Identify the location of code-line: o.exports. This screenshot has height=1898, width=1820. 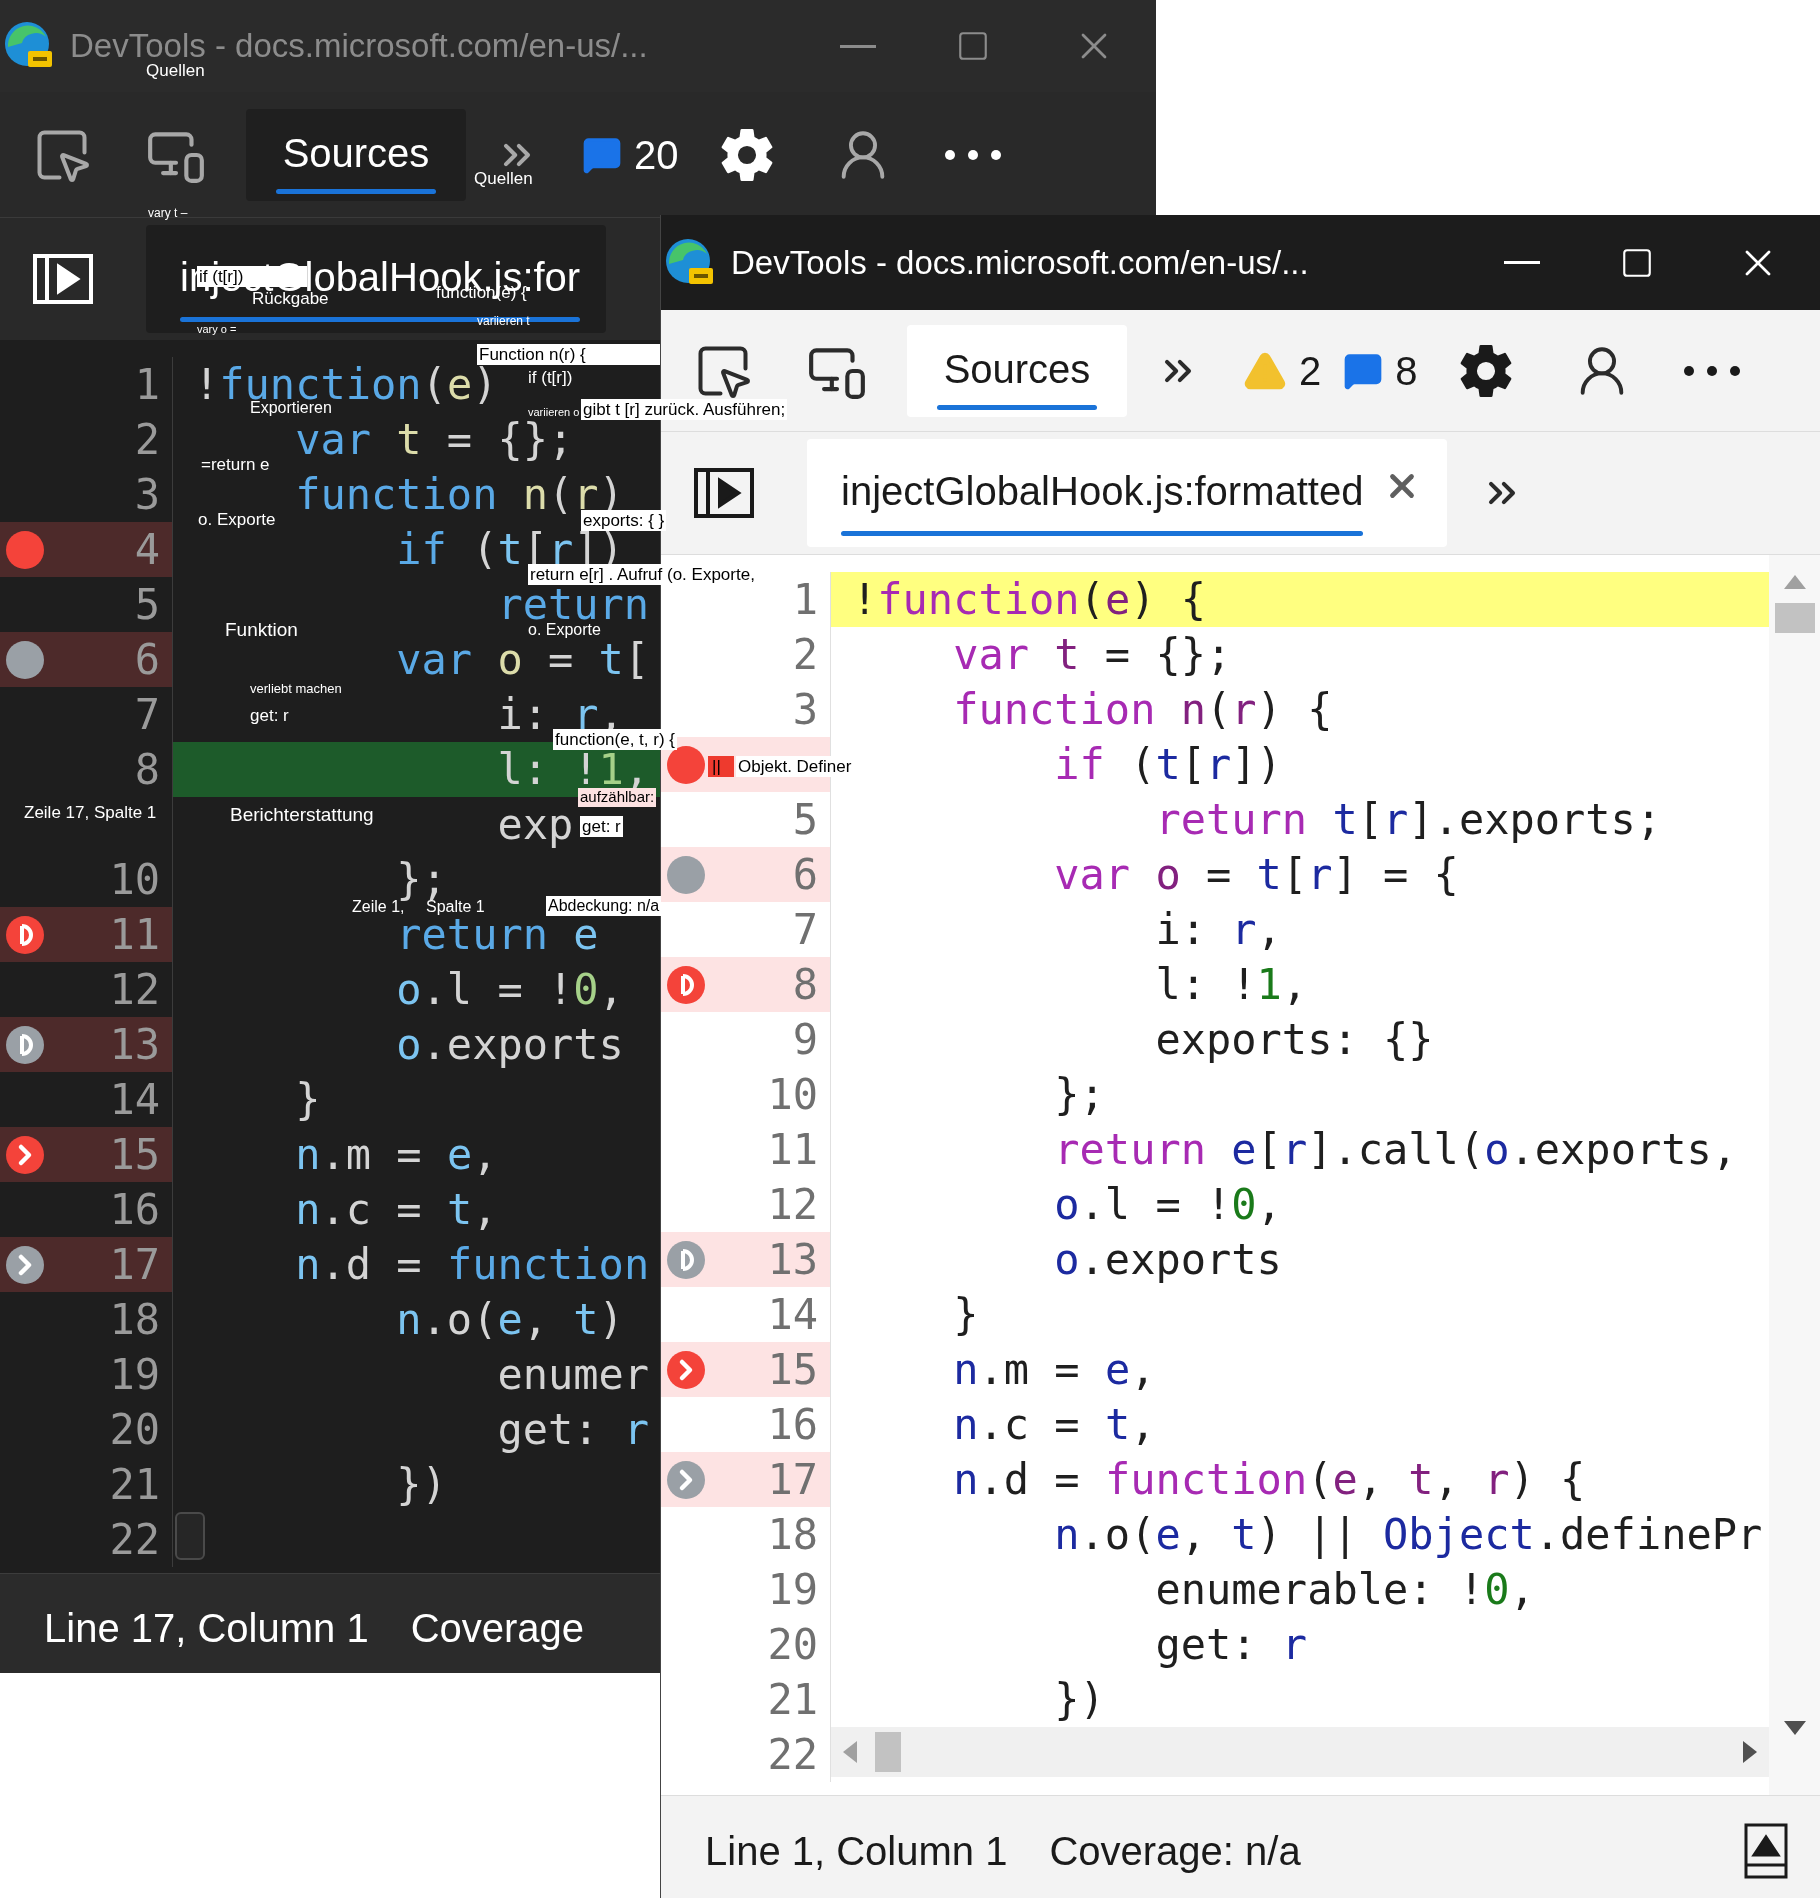
(1168, 1259).